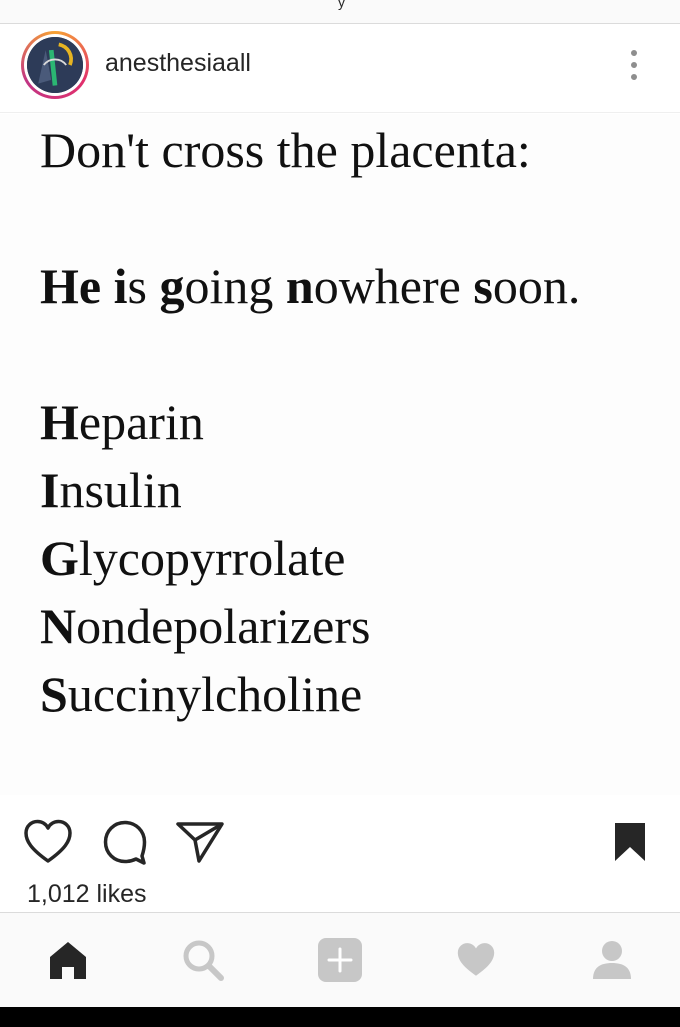  I want to click on more-vertical-icon, so click(634, 65).